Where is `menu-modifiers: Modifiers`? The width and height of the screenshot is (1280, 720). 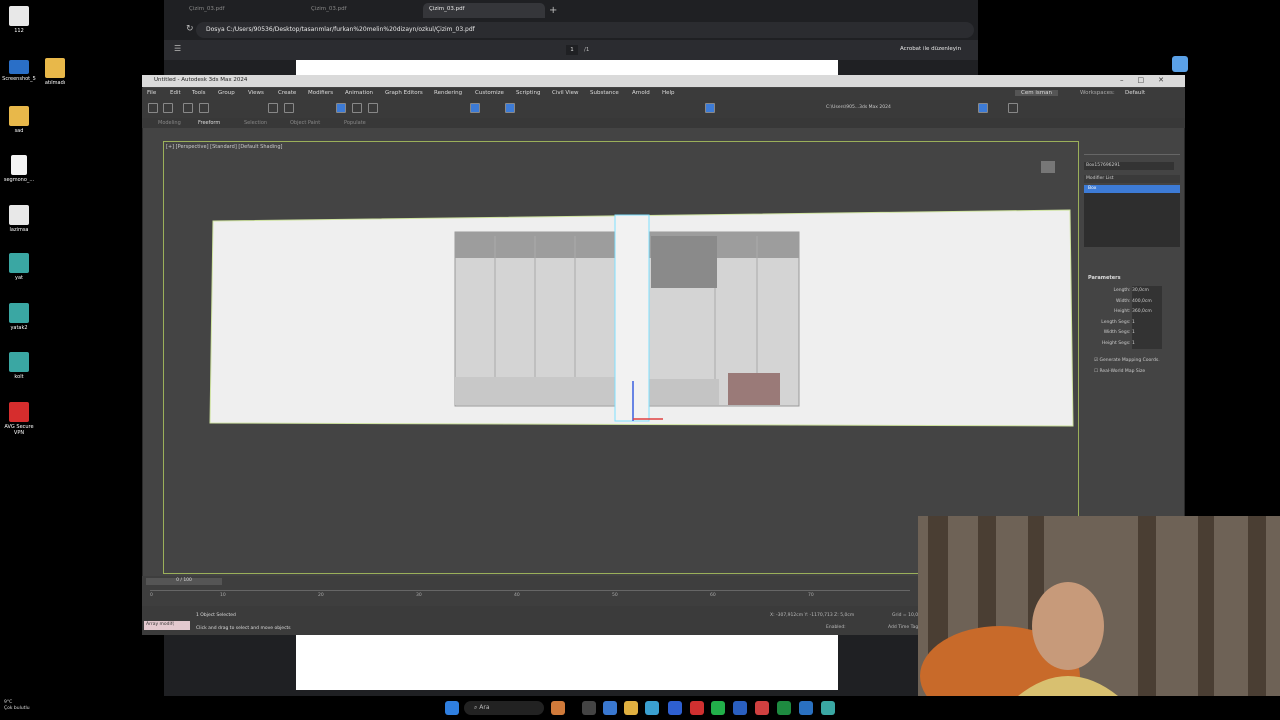 menu-modifiers: Modifiers is located at coordinates (320, 93).